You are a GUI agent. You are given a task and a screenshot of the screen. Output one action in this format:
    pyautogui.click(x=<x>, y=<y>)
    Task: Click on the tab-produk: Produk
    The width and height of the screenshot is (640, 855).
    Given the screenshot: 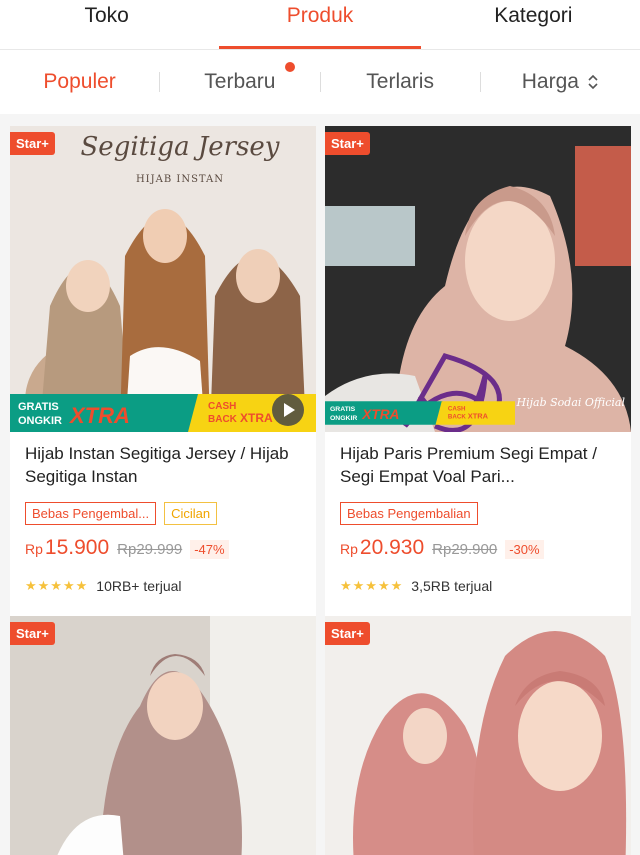 What is the action you would take?
    pyautogui.click(x=319, y=24)
    